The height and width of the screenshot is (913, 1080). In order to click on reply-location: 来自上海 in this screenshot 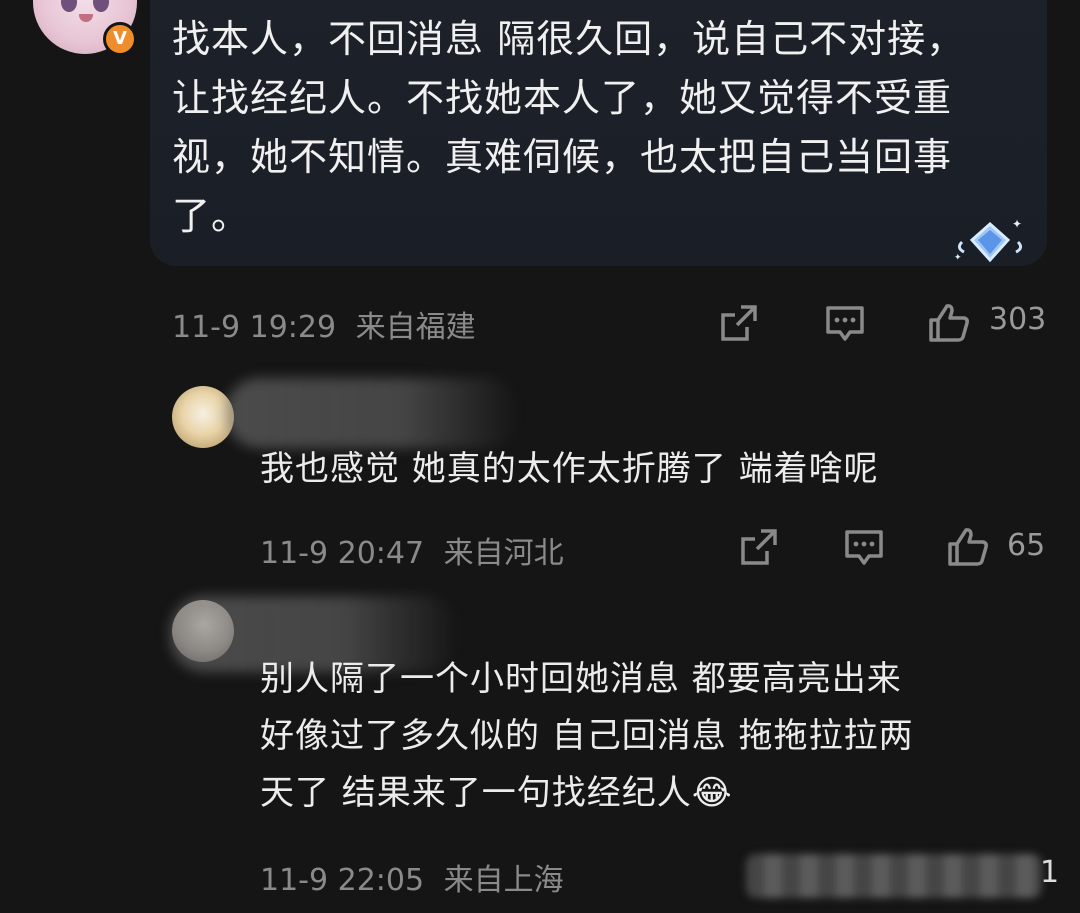, I will do `click(503, 880)`.